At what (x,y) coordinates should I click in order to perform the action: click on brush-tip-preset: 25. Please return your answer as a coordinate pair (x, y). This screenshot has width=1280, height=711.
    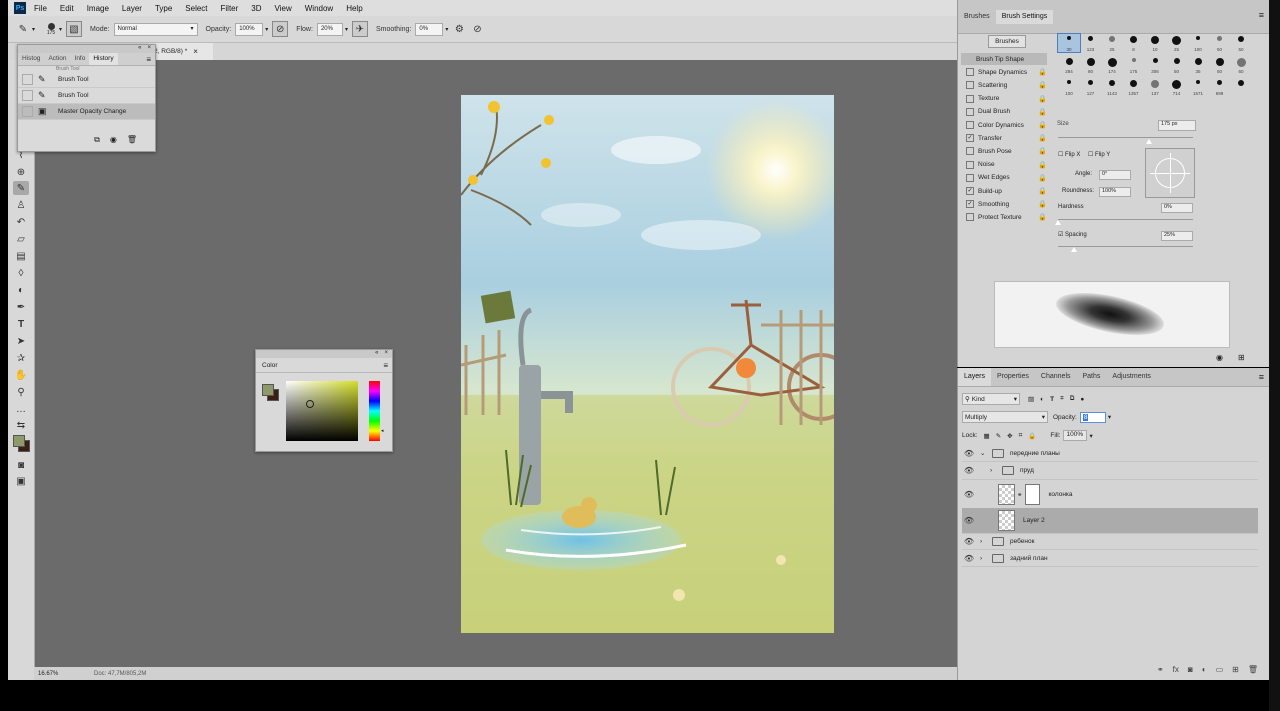
    Looking at the image, I should click on (1112, 43).